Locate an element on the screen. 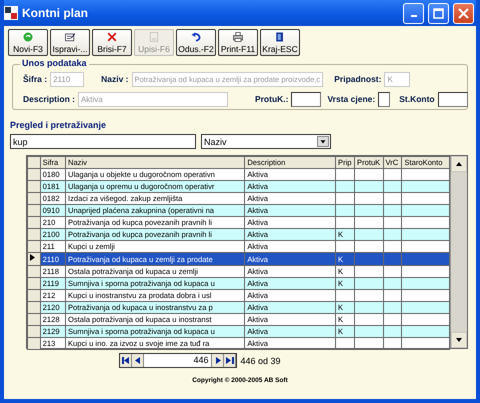  close-icon is located at coordinates (463, 13).